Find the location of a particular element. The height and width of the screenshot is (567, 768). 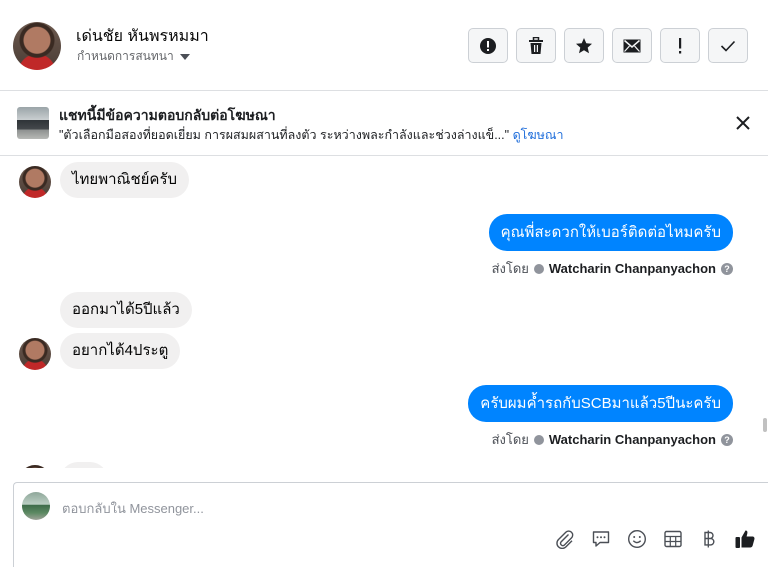

trash-icon is located at coordinates (536, 45).